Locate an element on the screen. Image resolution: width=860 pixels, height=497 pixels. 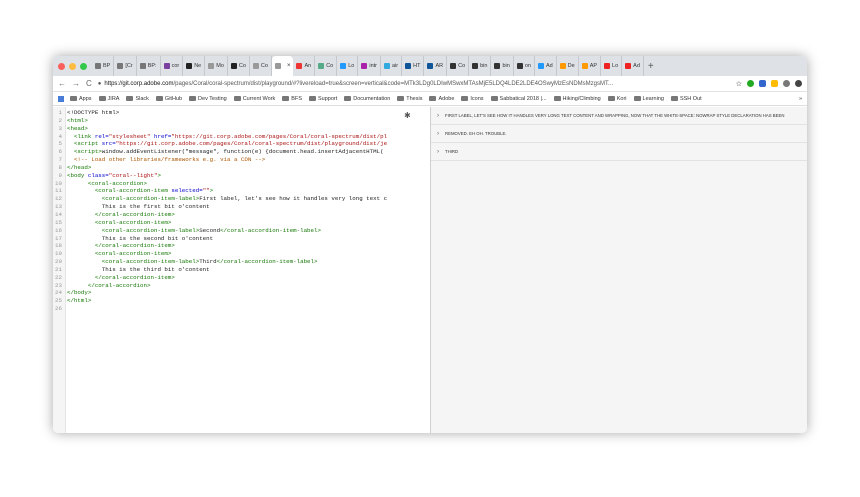
bookmark-item: Slack is located at coordinates (137, 99).